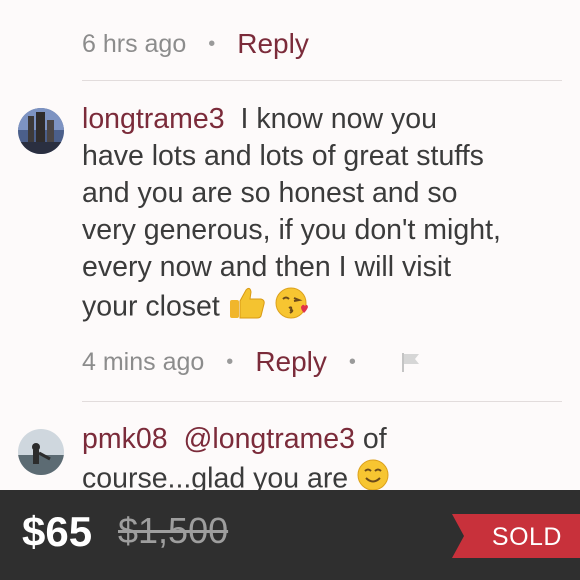  Describe the element at coordinates (57, 531) in the screenshot. I see `listing-price: $65` at that location.